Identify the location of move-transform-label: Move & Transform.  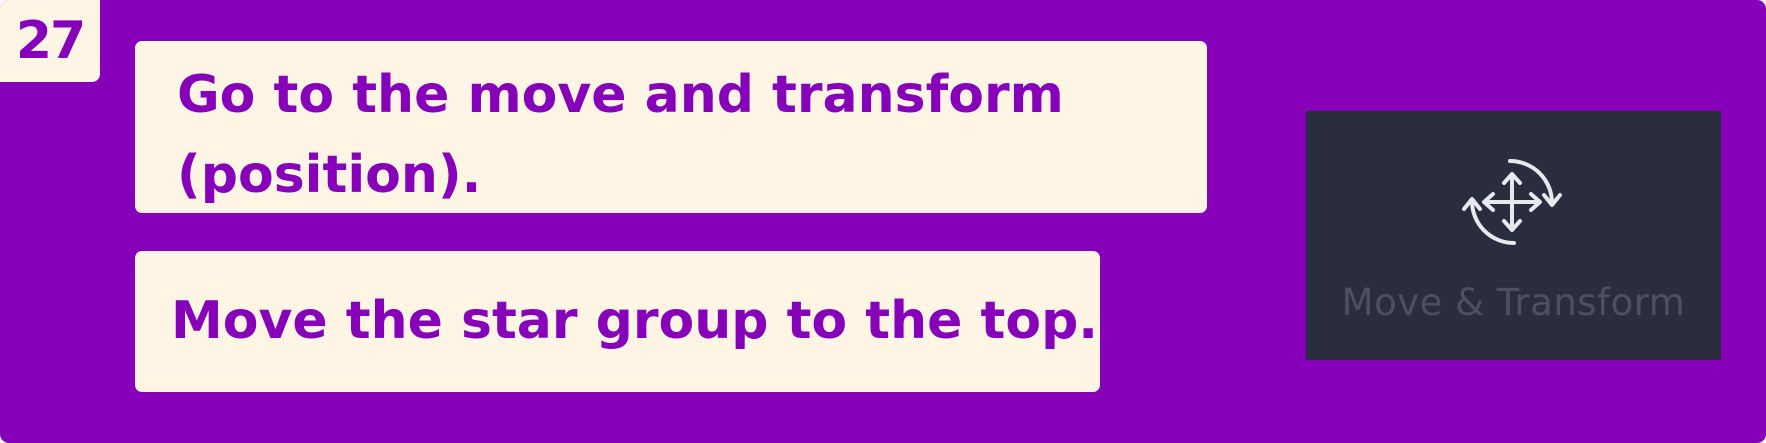
(1513, 302).